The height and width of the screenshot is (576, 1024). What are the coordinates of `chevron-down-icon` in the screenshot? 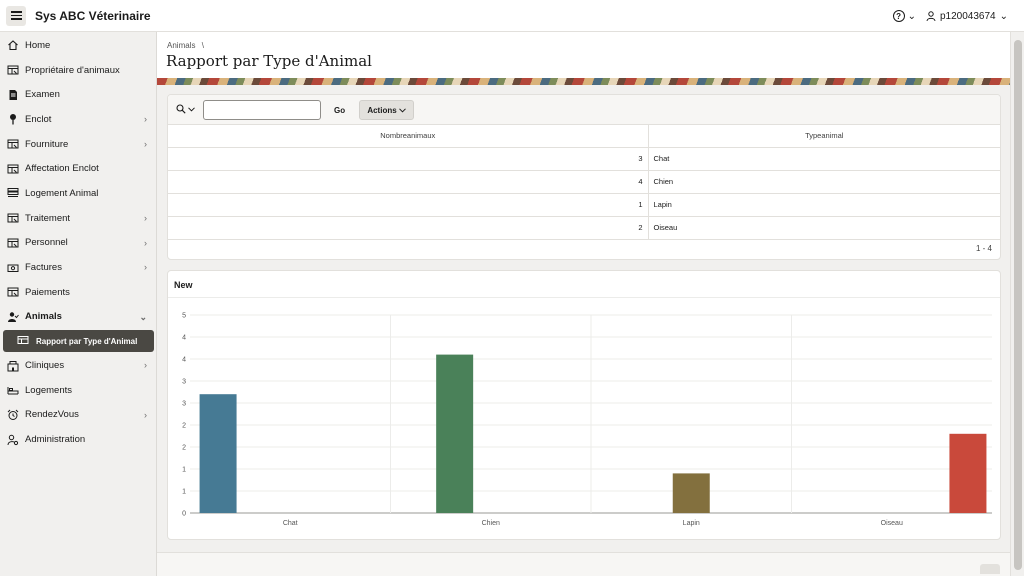 It's located at (191, 109).